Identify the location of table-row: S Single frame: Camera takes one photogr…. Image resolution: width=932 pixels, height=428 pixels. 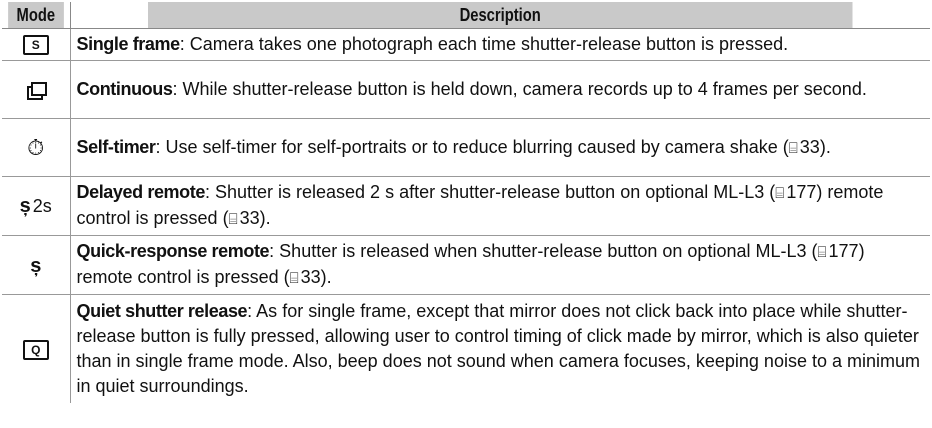
(466, 44).